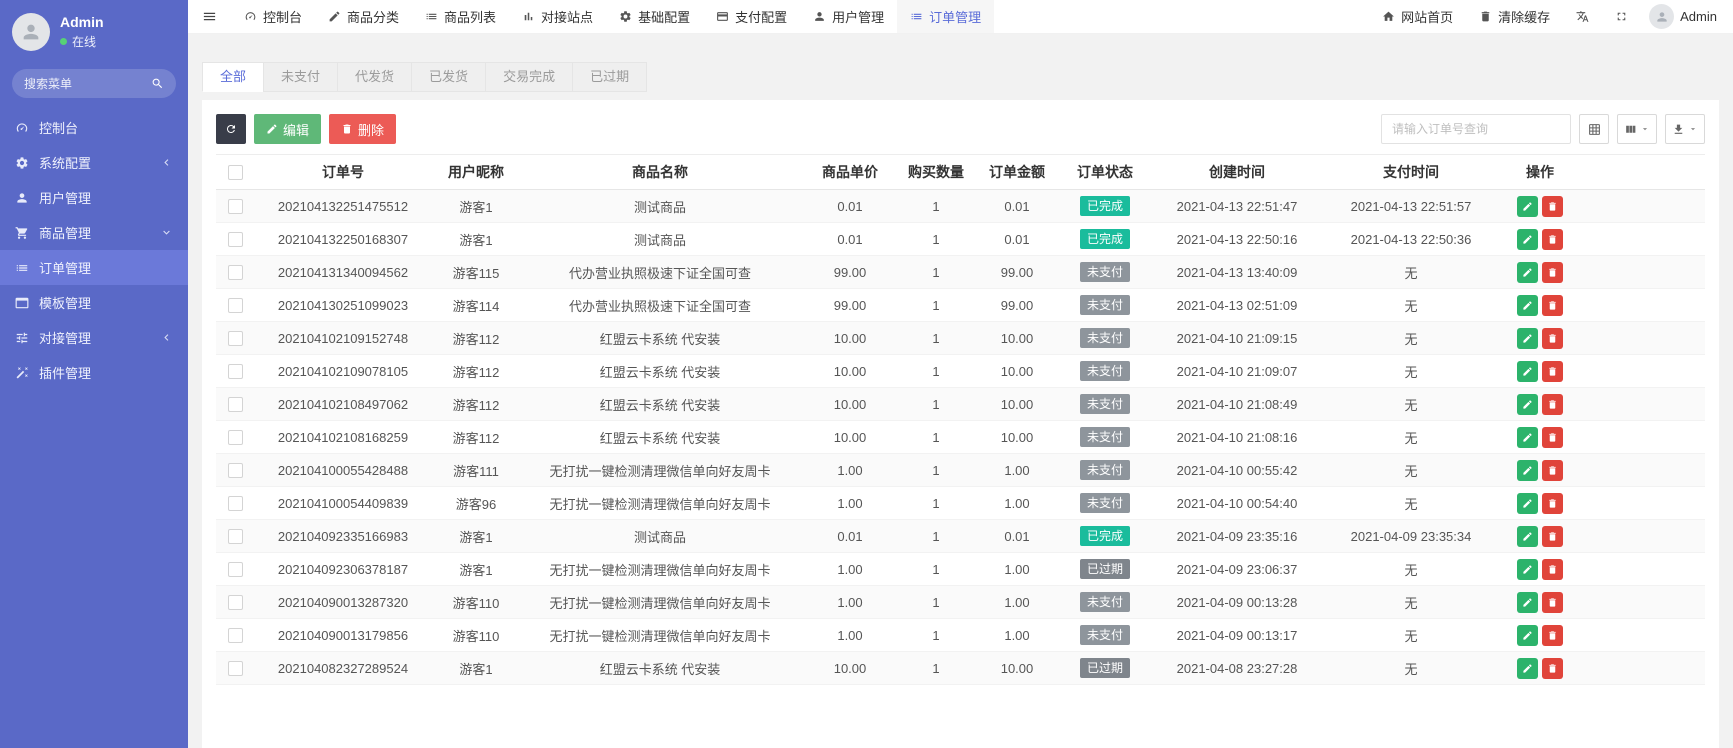 Image resolution: width=1733 pixels, height=748 pixels. Describe the element at coordinates (1476, 129) in the screenshot. I see `order-search-input` at that location.